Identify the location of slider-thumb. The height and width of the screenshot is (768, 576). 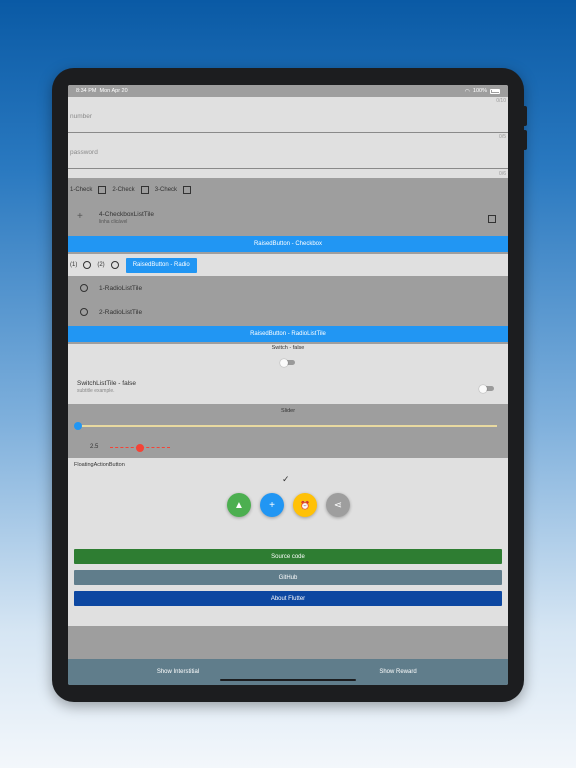
(78, 426).